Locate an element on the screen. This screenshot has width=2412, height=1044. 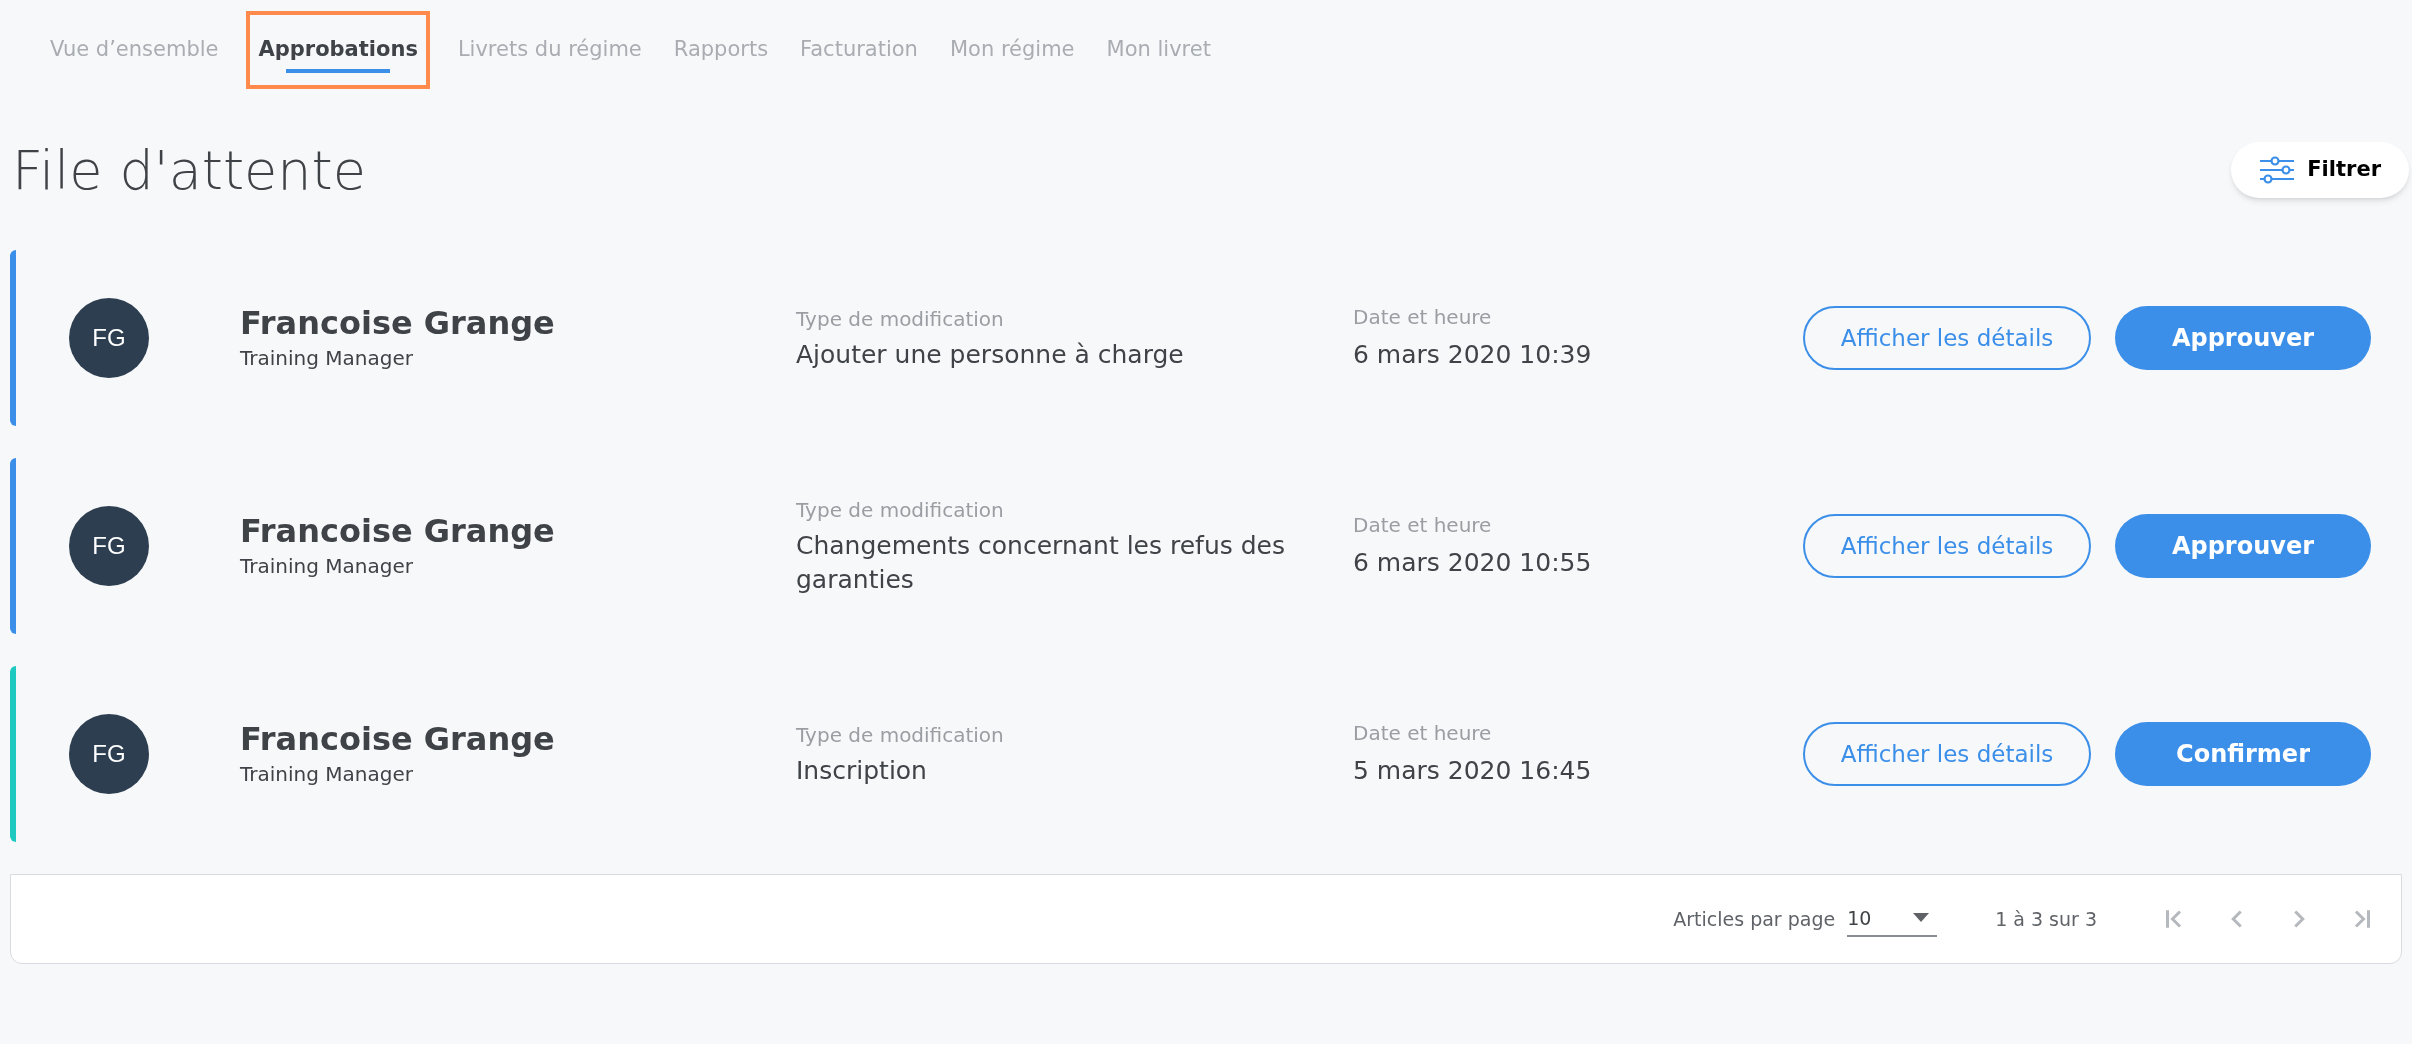
per-page-select: 10 is located at coordinates (1892, 919).